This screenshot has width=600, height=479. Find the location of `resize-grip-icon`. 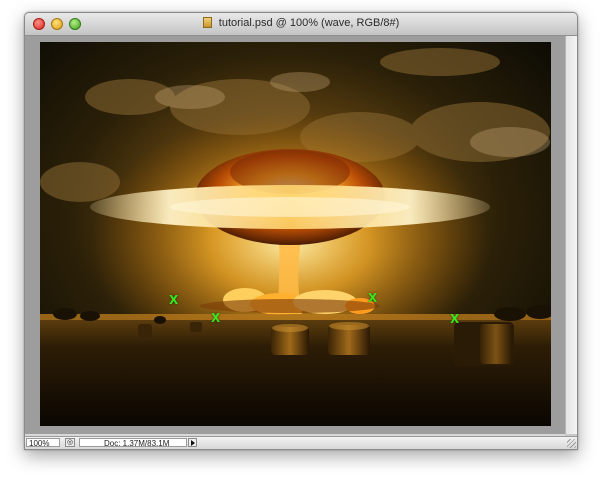

resize-grip-icon is located at coordinates (571, 443).